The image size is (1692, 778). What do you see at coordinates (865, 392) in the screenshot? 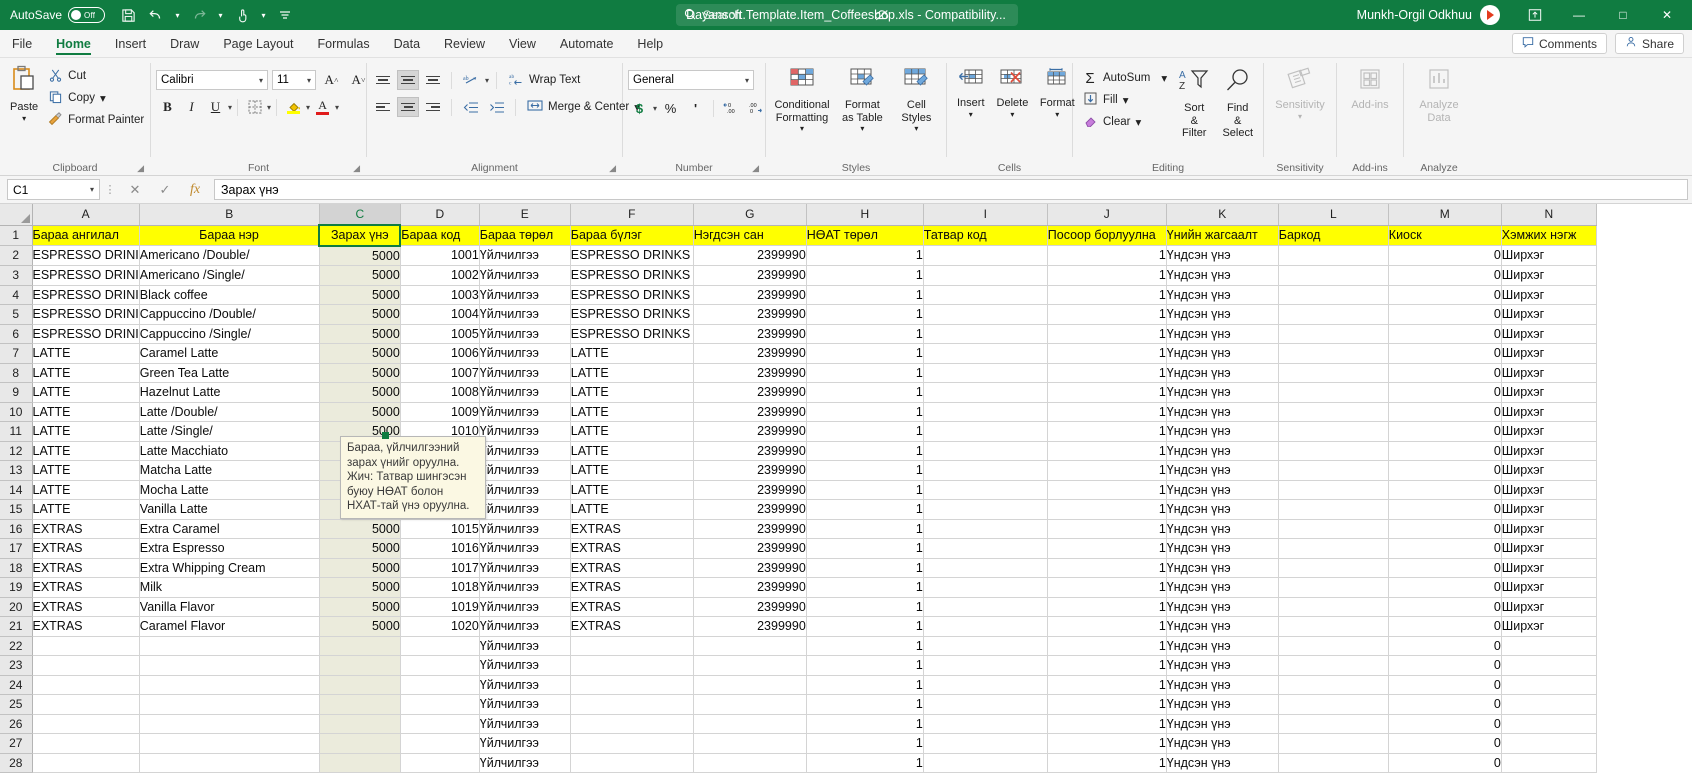
I see `cell-h9: 1` at bounding box center [865, 392].